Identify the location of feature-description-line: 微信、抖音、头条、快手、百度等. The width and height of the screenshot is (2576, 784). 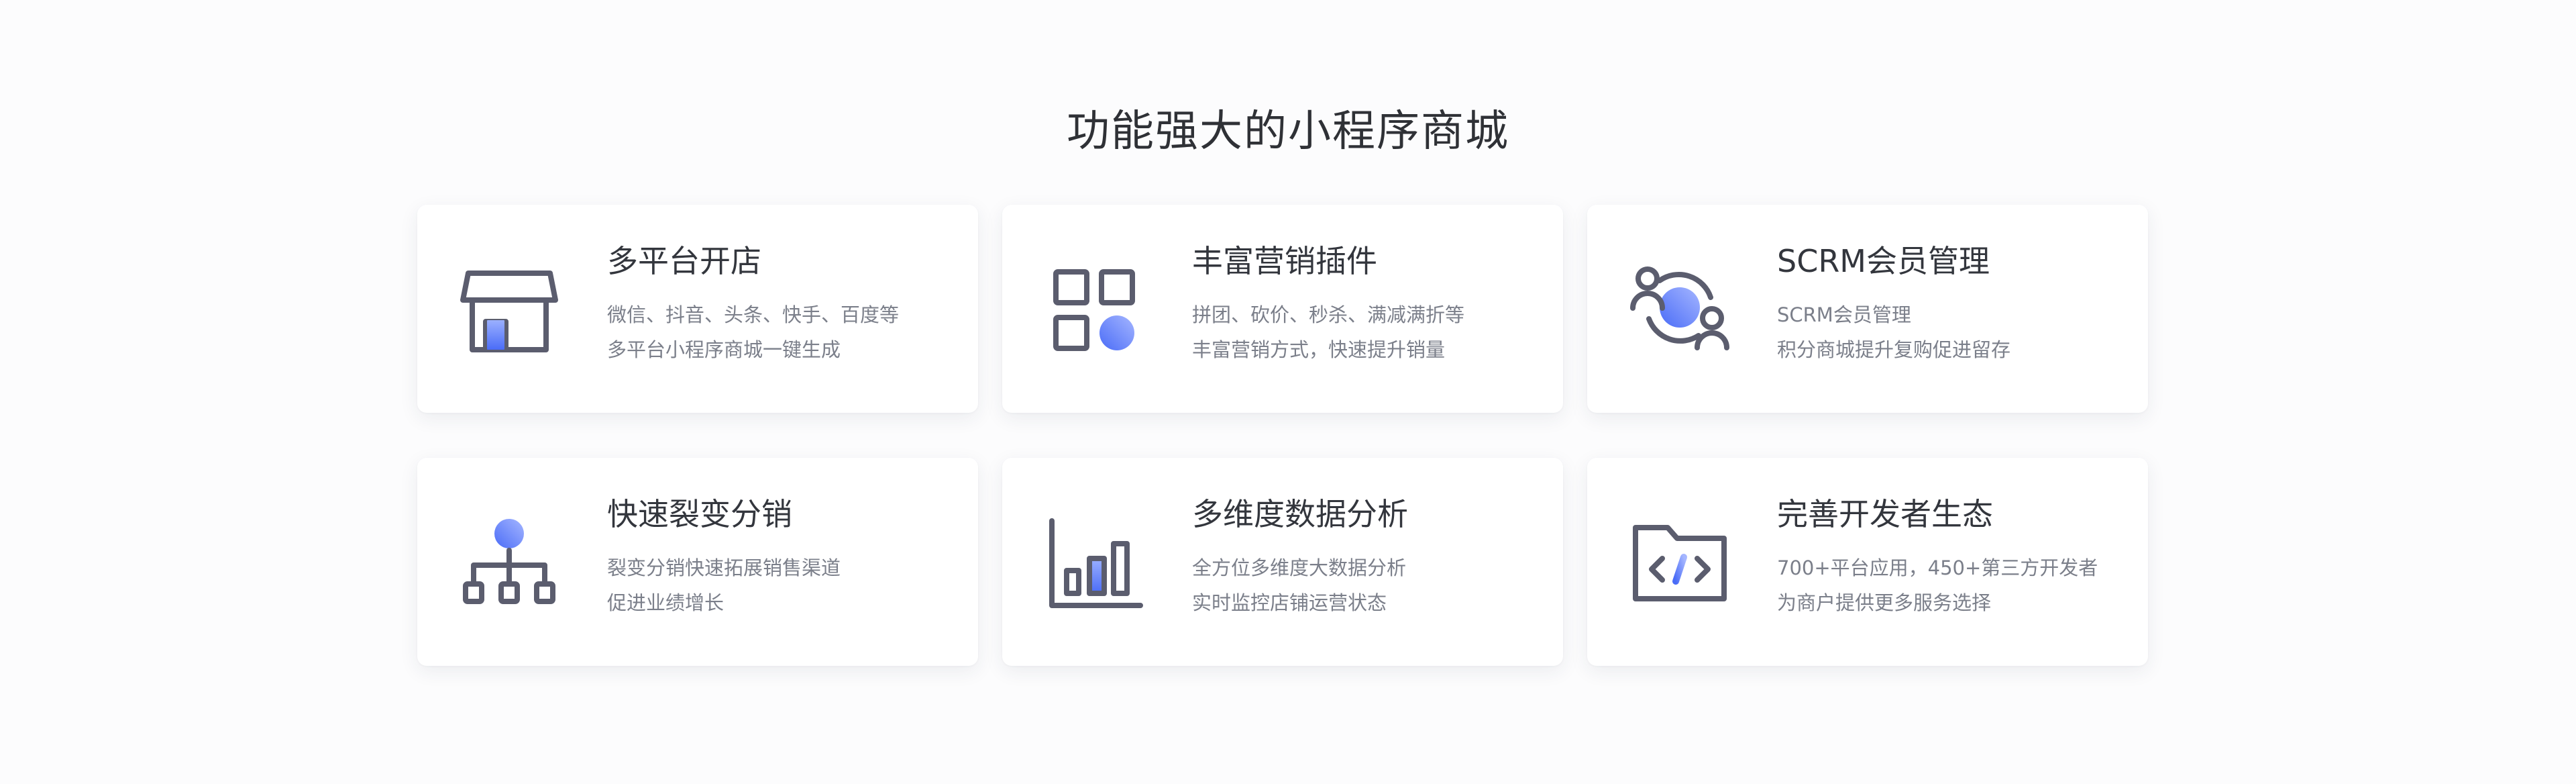
(753, 315).